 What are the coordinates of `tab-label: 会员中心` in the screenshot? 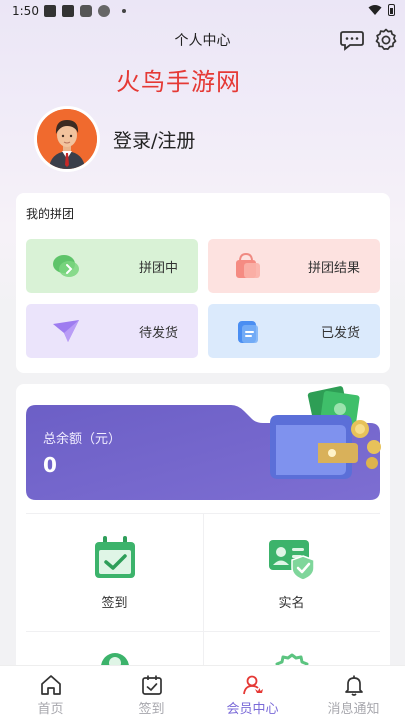 It's located at (252, 709).